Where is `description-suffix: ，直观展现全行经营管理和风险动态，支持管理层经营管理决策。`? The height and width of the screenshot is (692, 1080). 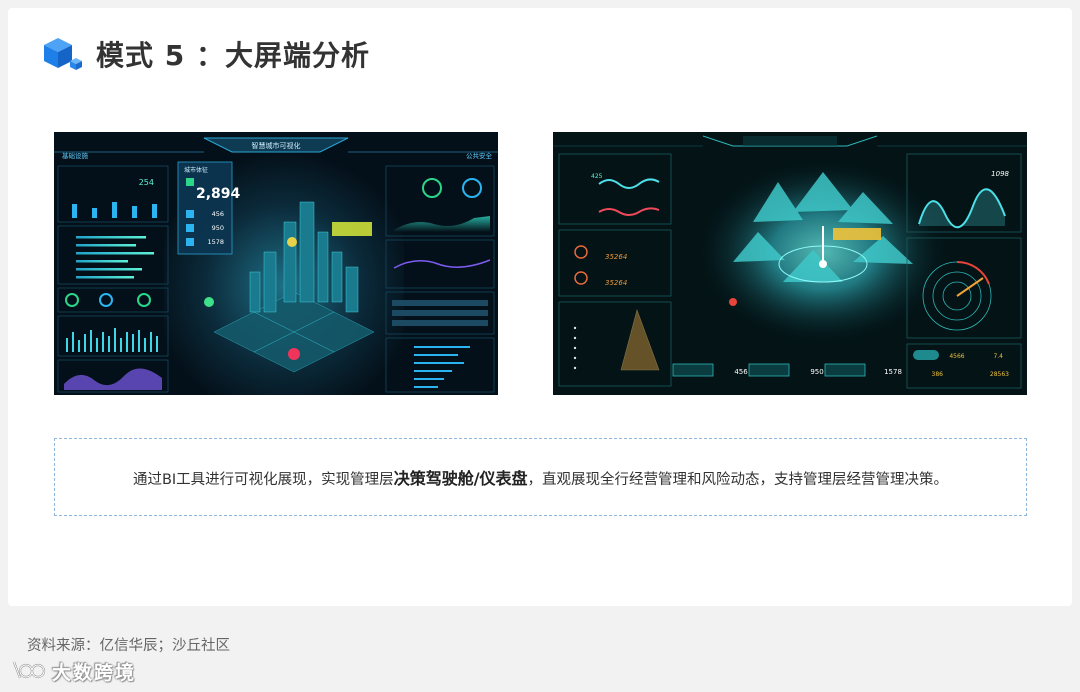
description-suffix: ，直观展现全行经营管理和风险动态，支持管理层经营管理决策。 is located at coordinates (738, 480).